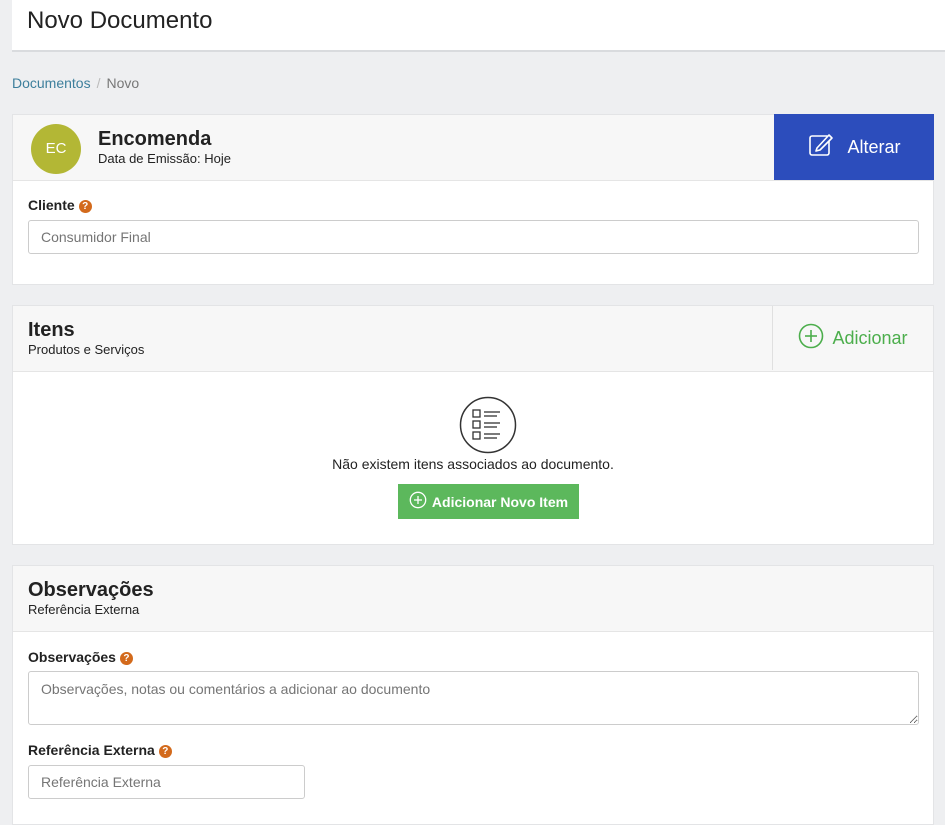  What do you see at coordinates (72, 657) in the screenshot?
I see `observations-label: Observações` at bounding box center [72, 657].